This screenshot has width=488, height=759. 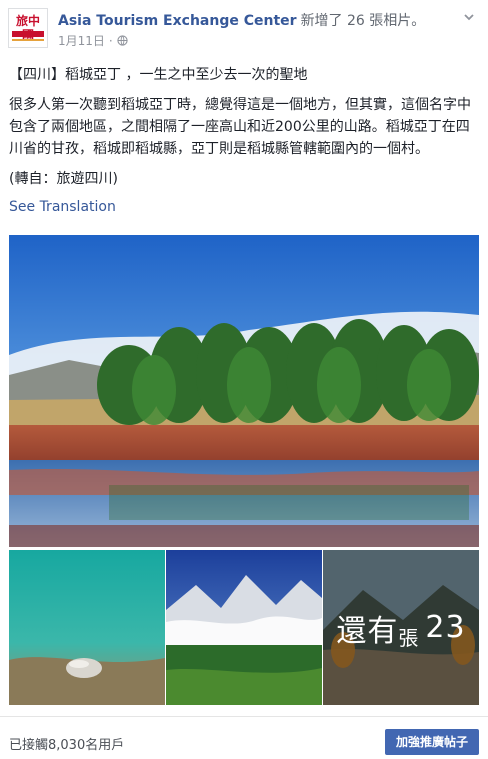 What do you see at coordinates (409, 638) in the screenshot?
I see `more-photos-unit: 張` at bounding box center [409, 638].